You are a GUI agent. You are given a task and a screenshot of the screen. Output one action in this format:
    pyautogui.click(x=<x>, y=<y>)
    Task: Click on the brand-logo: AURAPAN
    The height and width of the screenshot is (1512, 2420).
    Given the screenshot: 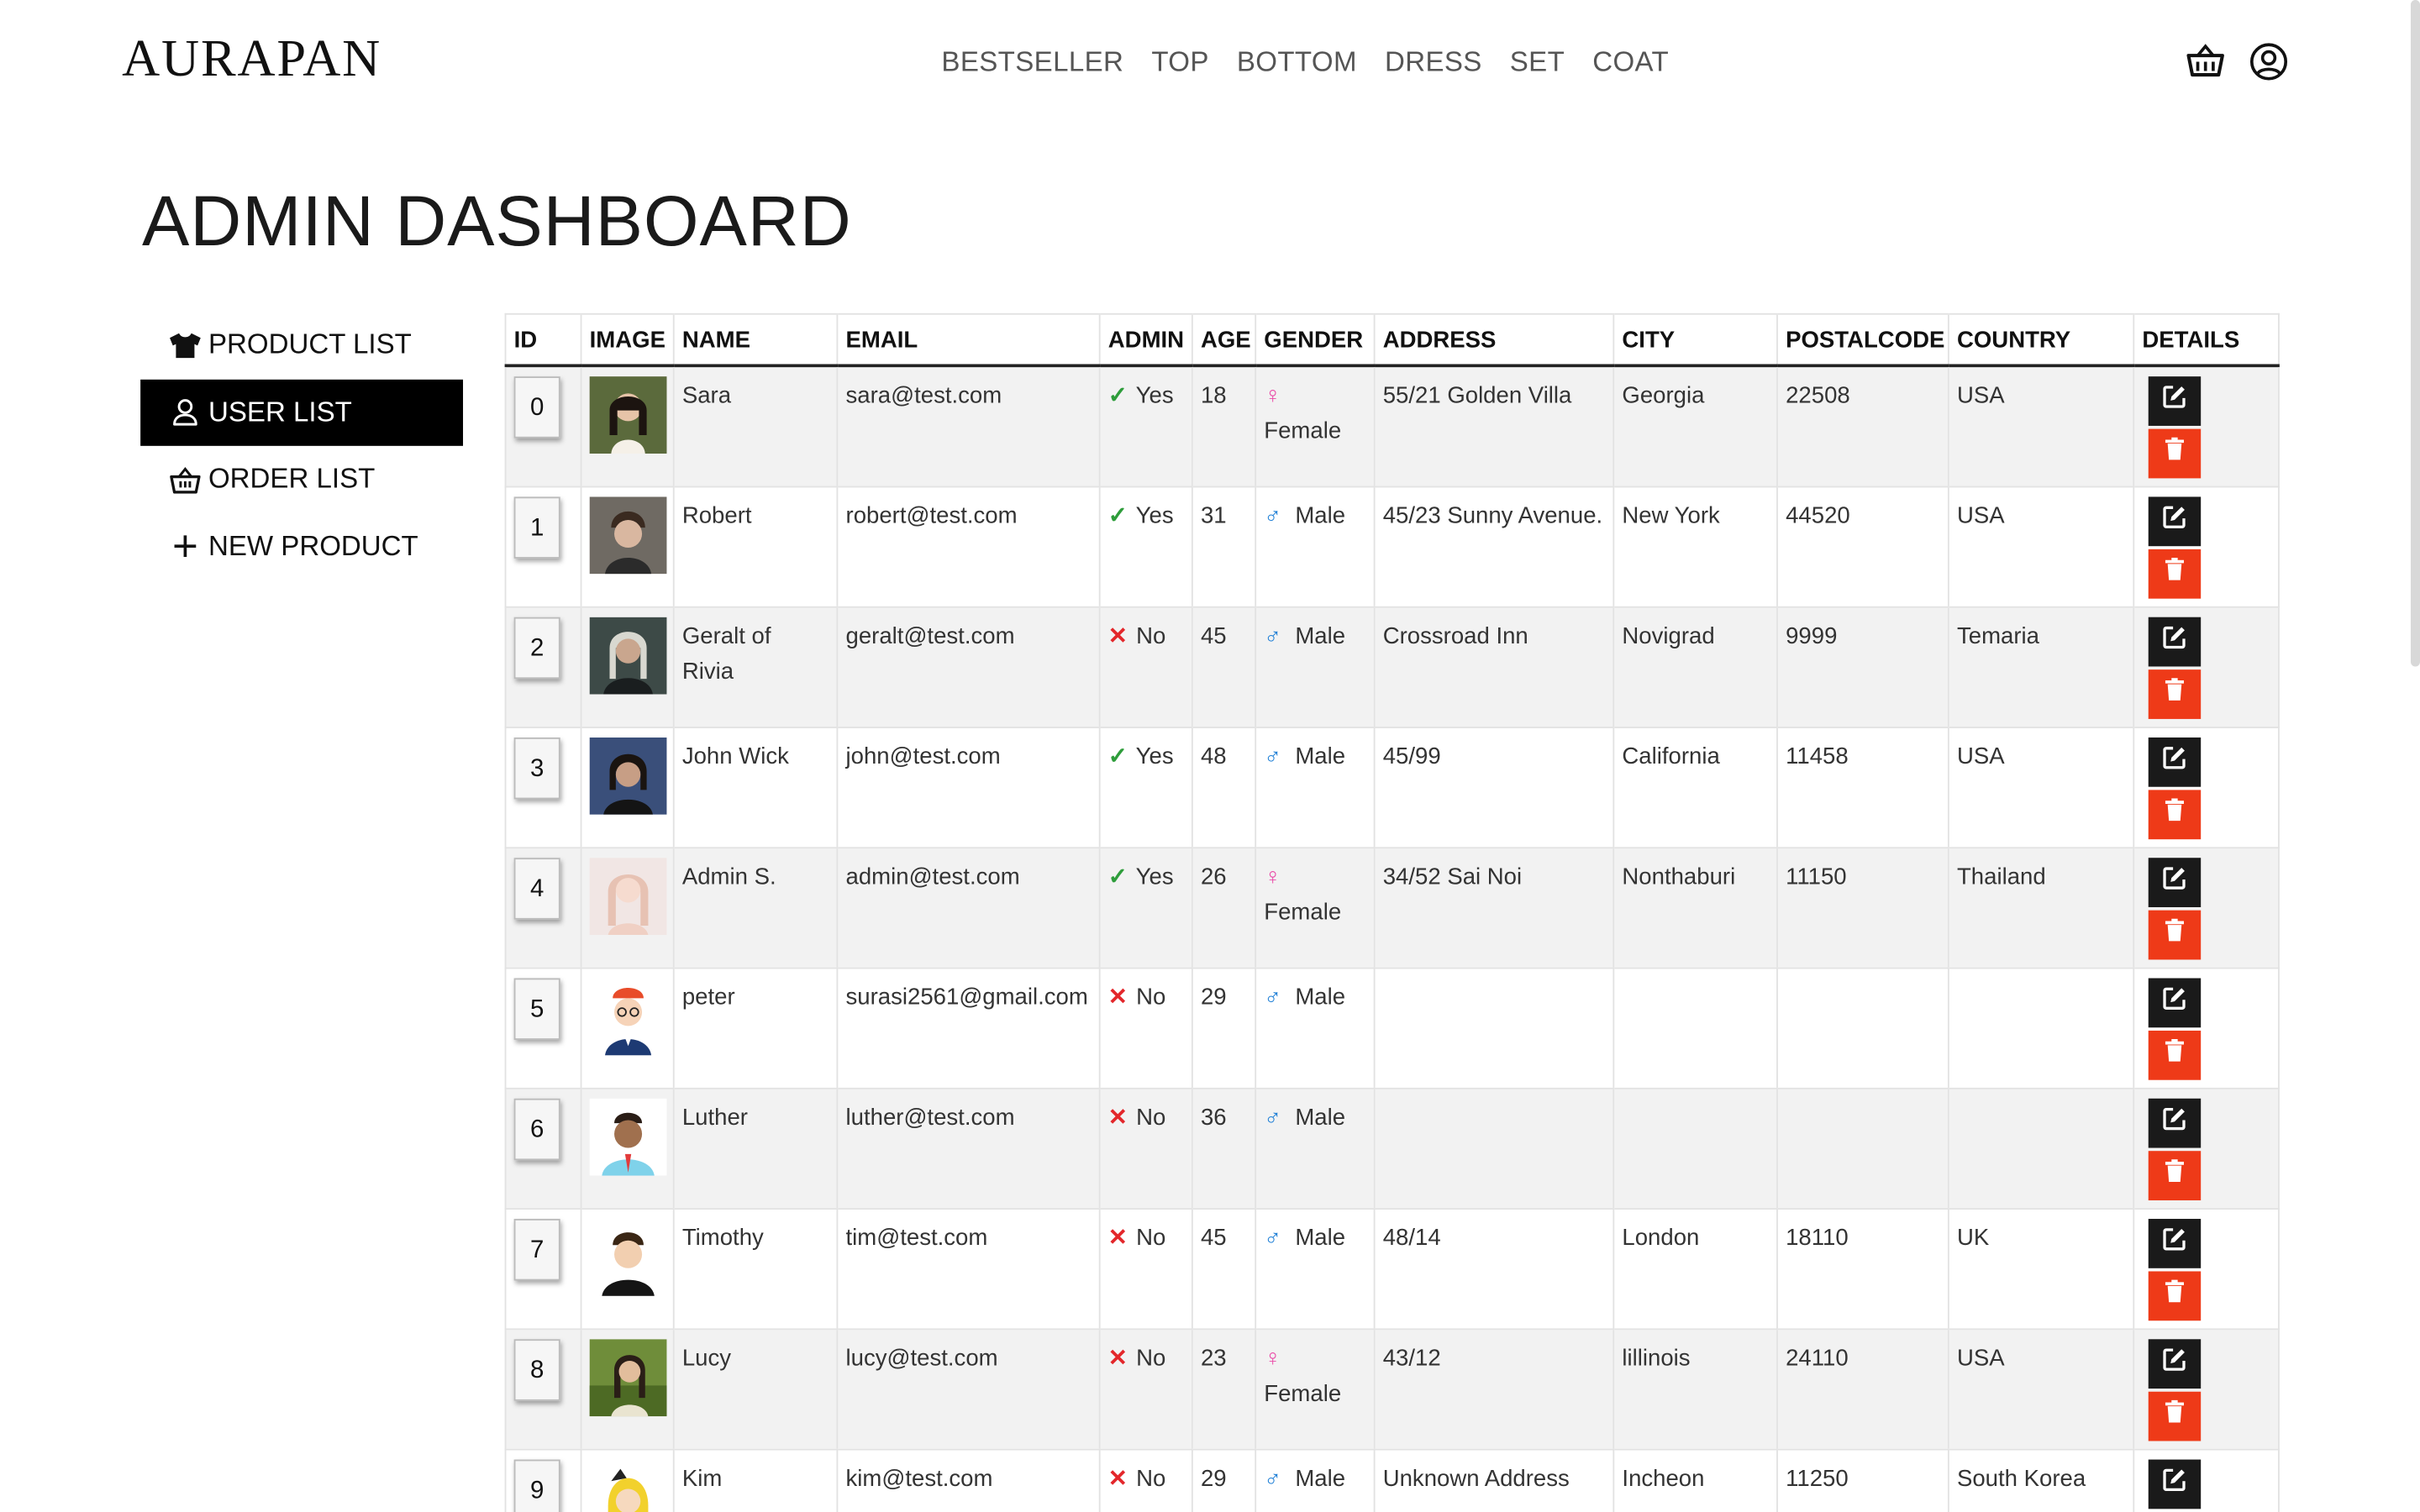 What is the action you would take?
    pyautogui.click(x=251, y=60)
    